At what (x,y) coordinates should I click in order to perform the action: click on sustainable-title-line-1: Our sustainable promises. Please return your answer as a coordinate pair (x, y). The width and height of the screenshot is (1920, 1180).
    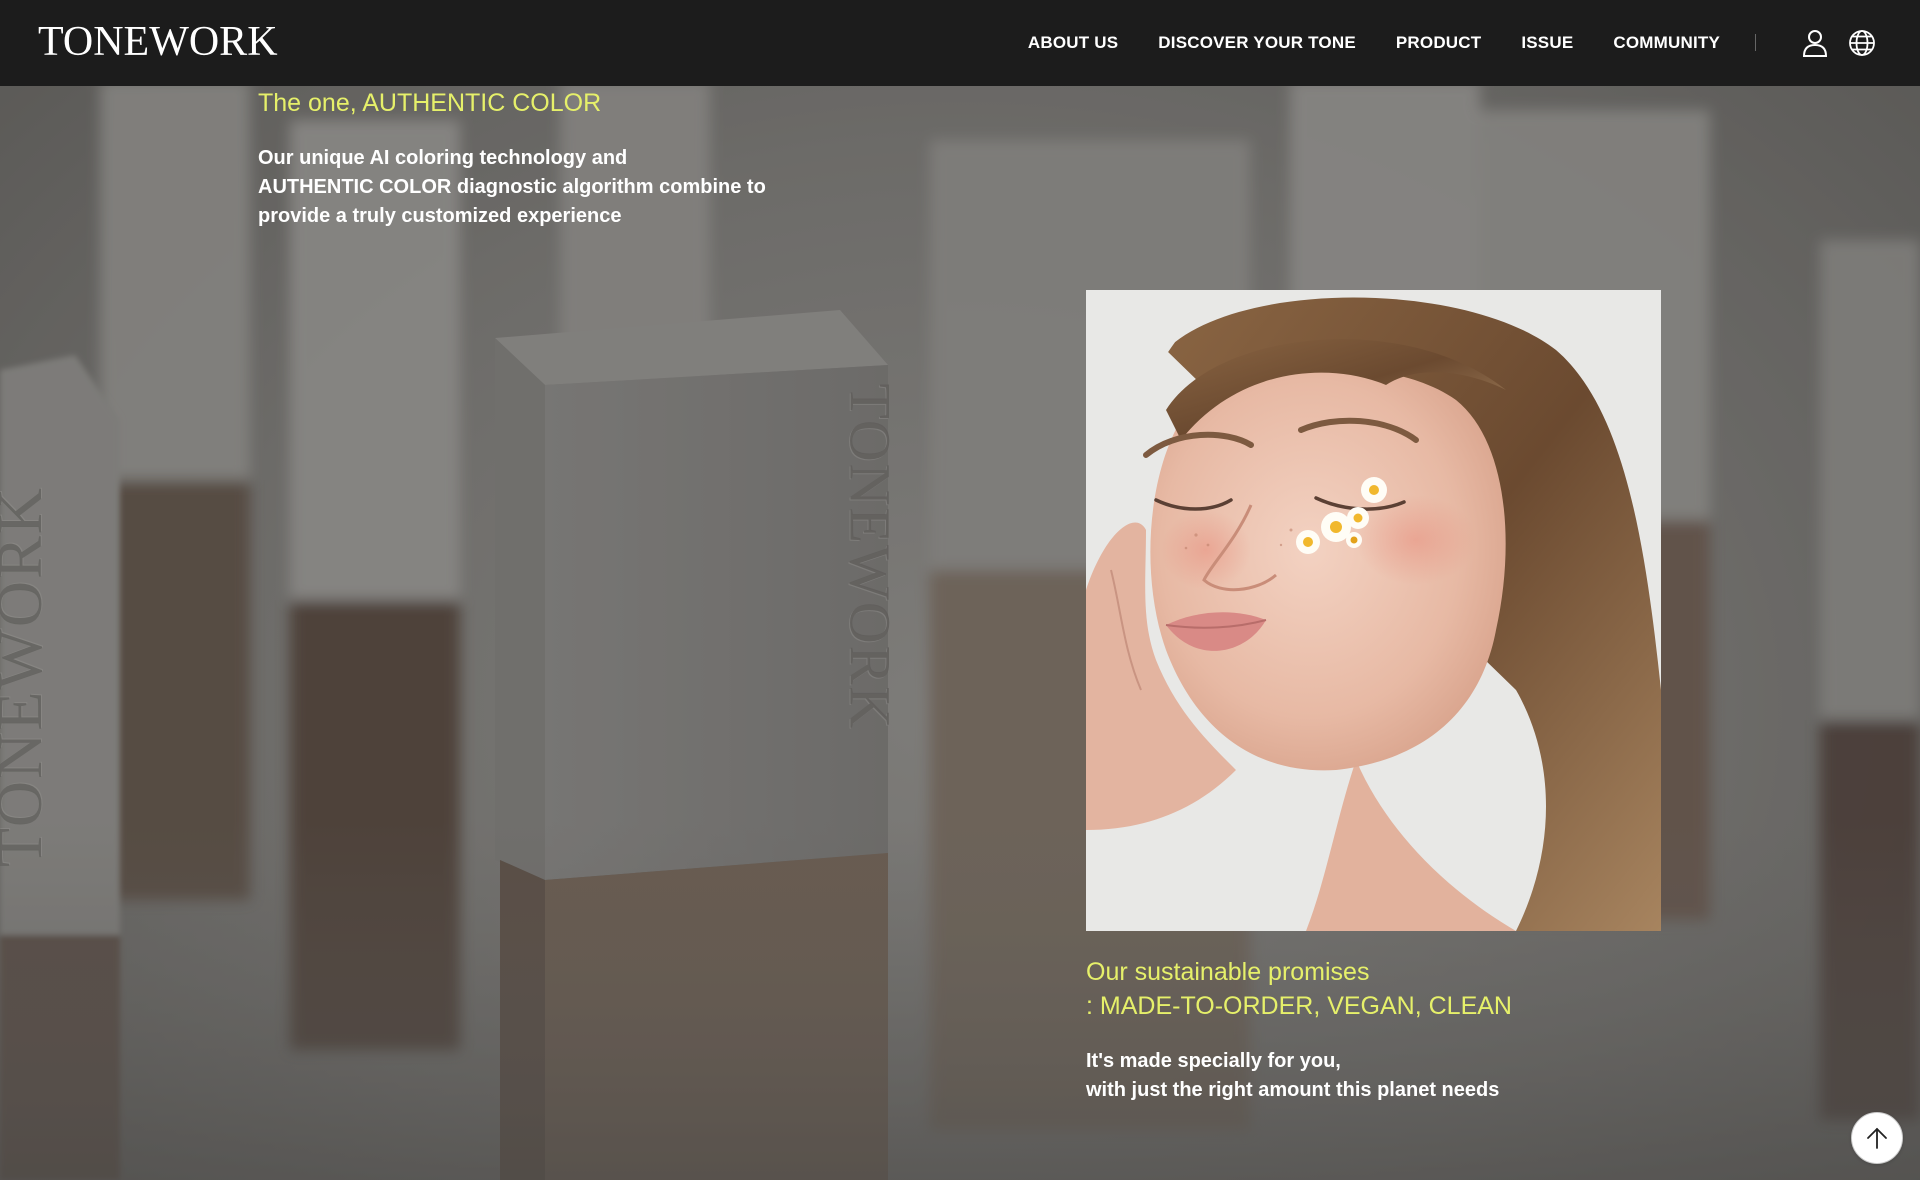
    Looking at the image, I should click on (1228, 972).